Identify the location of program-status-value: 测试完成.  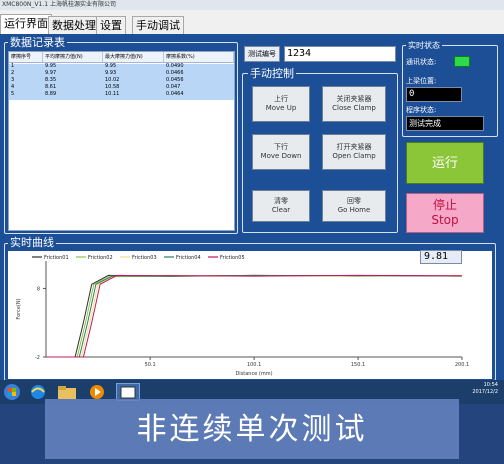
(445, 123).